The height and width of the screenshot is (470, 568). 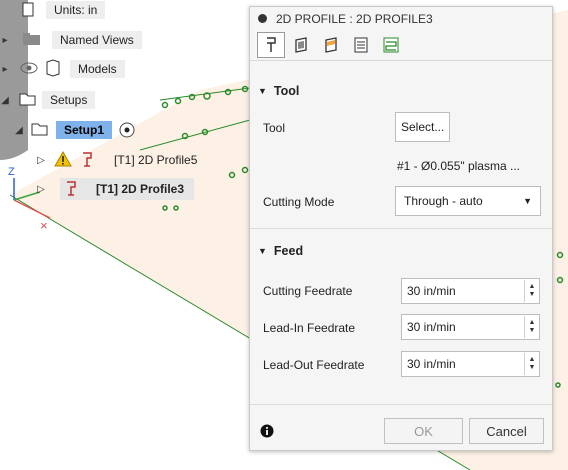 I want to click on tree-units-row: Units: in, so click(x=53, y=10).